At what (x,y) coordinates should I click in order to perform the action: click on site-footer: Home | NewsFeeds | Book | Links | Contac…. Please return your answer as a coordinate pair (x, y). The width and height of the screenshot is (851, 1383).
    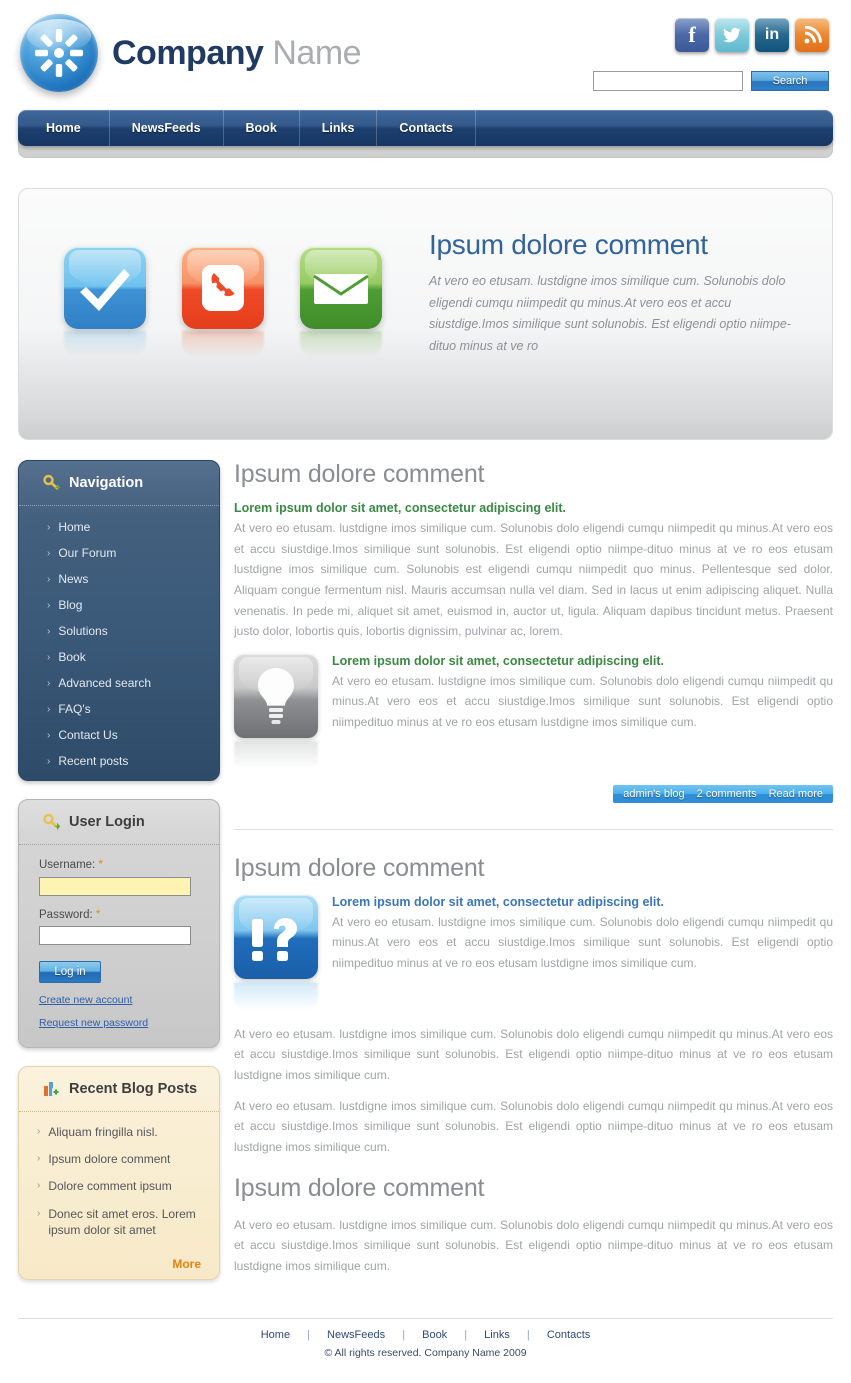
    Looking at the image, I should click on (425, 1338).